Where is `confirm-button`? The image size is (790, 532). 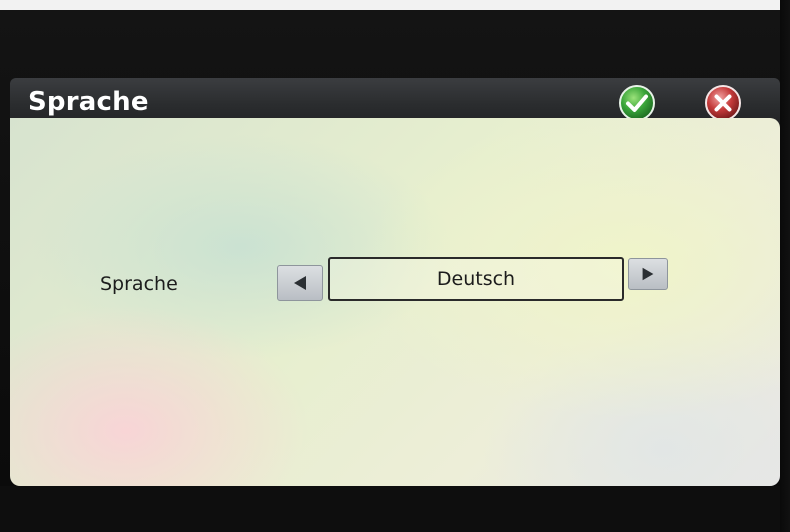
confirm-button is located at coordinates (637, 103).